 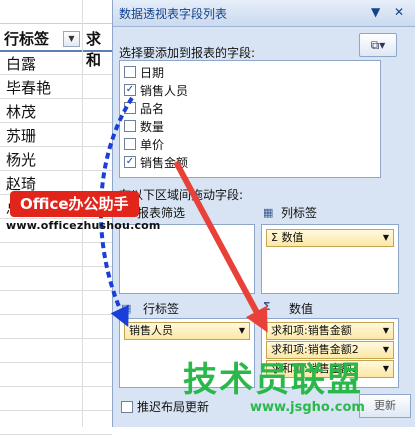 What do you see at coordinates (74, 204) in the screenshot?
I see `office-assistant-logo: Office办公助手` at bounding box center [74, 204].